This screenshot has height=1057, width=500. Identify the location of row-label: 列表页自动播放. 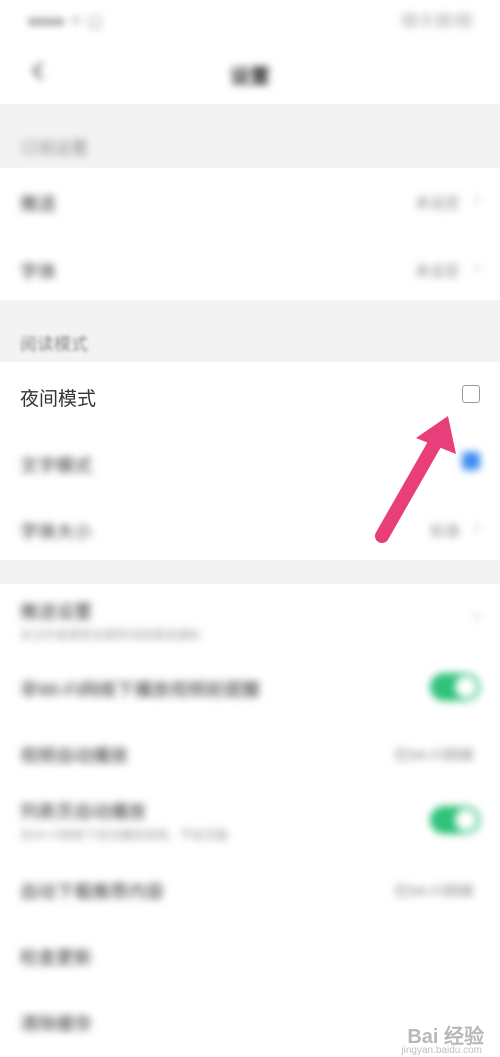
(83, 812).